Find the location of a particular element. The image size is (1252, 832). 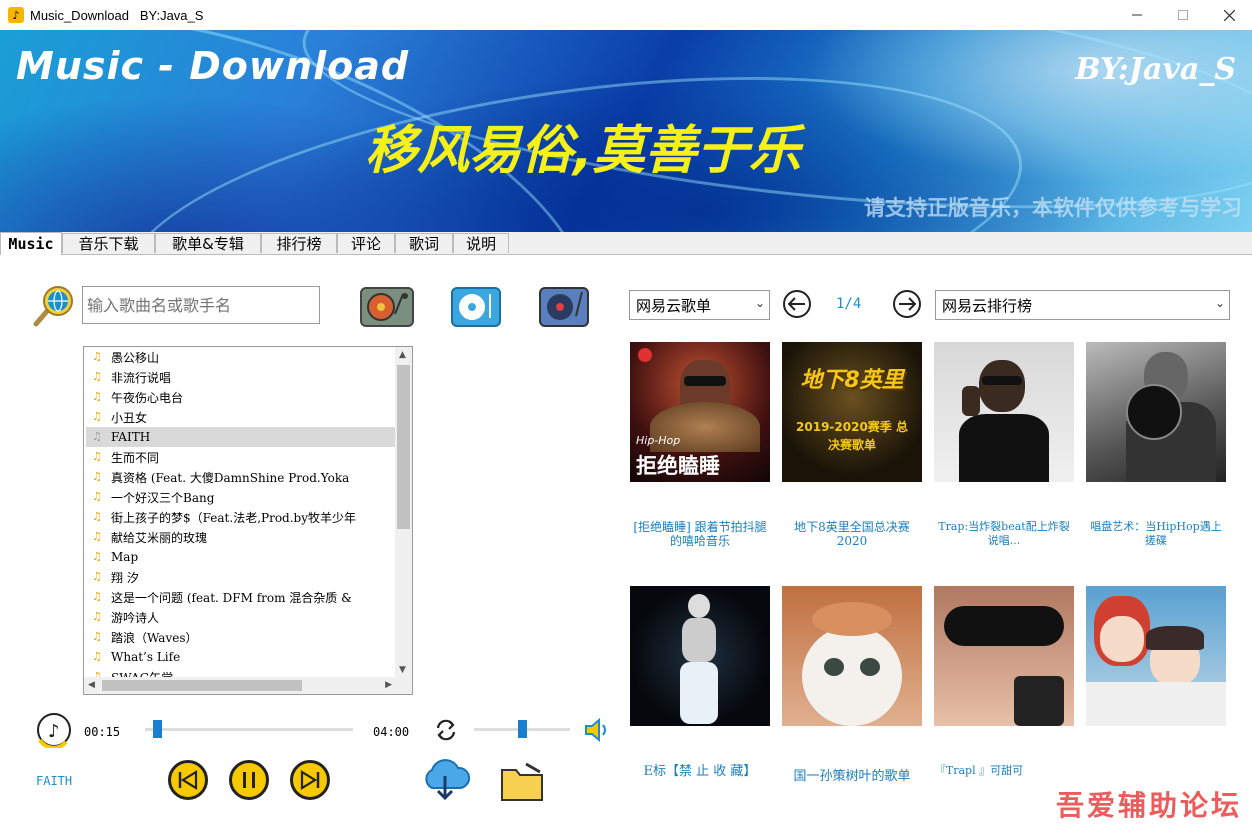

tab-about: 说明 is located at coordinates (481, 243).